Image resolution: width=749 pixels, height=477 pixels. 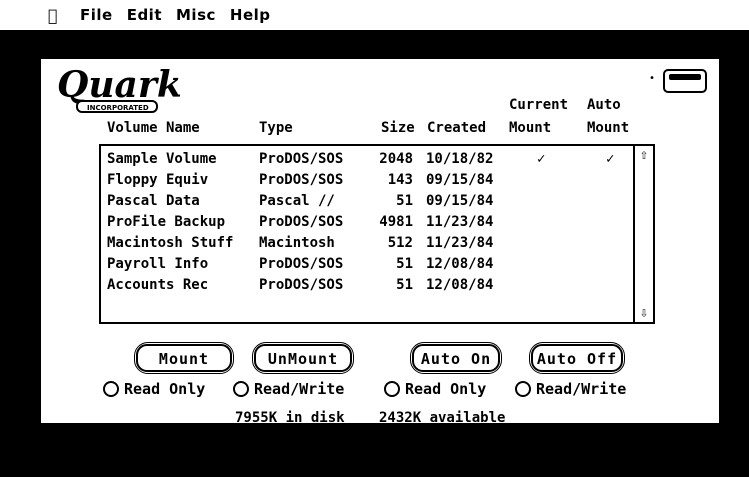 I want to click on scrollbar: ⇧ ⇩, so click(x=643, y=234).